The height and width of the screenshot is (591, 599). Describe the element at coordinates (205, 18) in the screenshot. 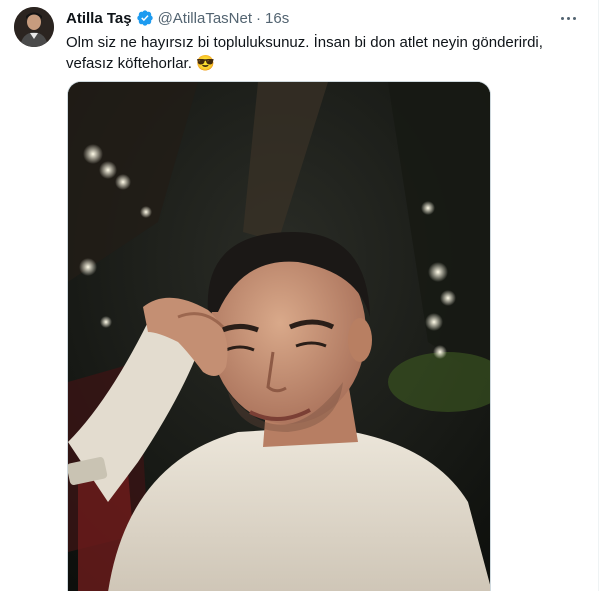

I see `author-handle: @AtillaTasNet` at that location.